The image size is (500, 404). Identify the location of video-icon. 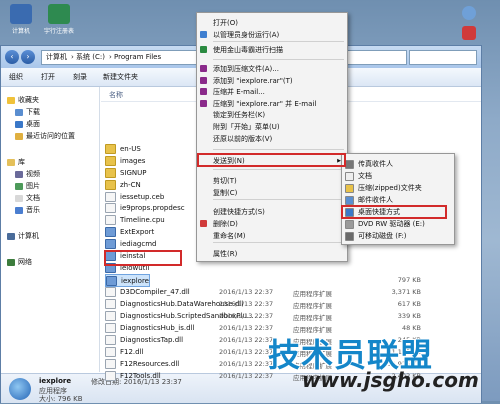
(19, 174).